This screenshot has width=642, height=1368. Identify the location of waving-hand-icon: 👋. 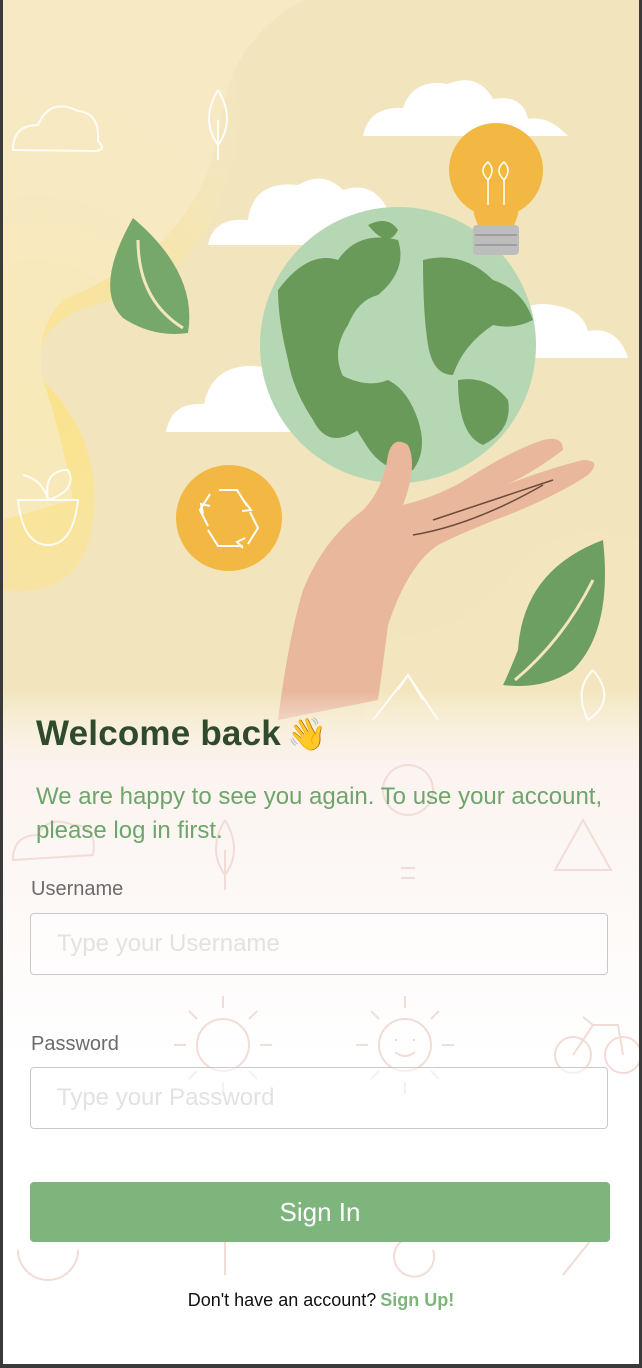
(306, 734).